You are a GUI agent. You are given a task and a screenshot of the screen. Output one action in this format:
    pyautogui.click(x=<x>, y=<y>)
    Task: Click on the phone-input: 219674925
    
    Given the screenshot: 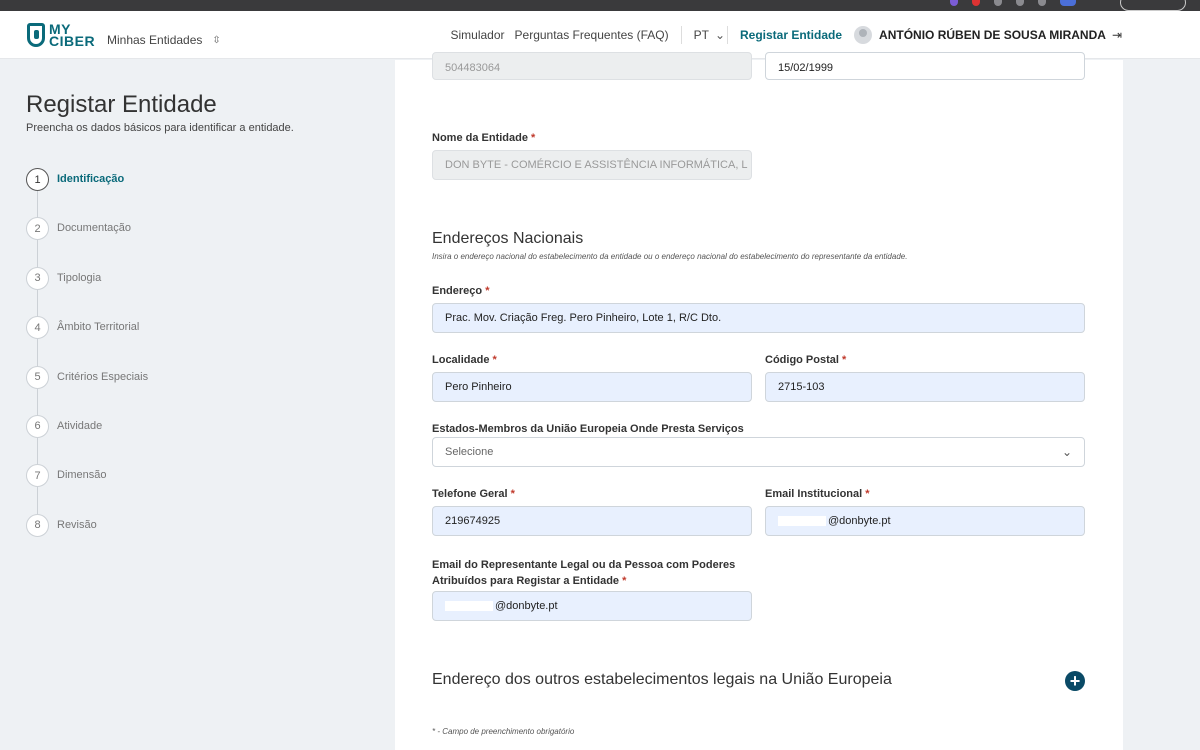 What is the action you would take?
    pyautogui.click(x=592, y=521)
    